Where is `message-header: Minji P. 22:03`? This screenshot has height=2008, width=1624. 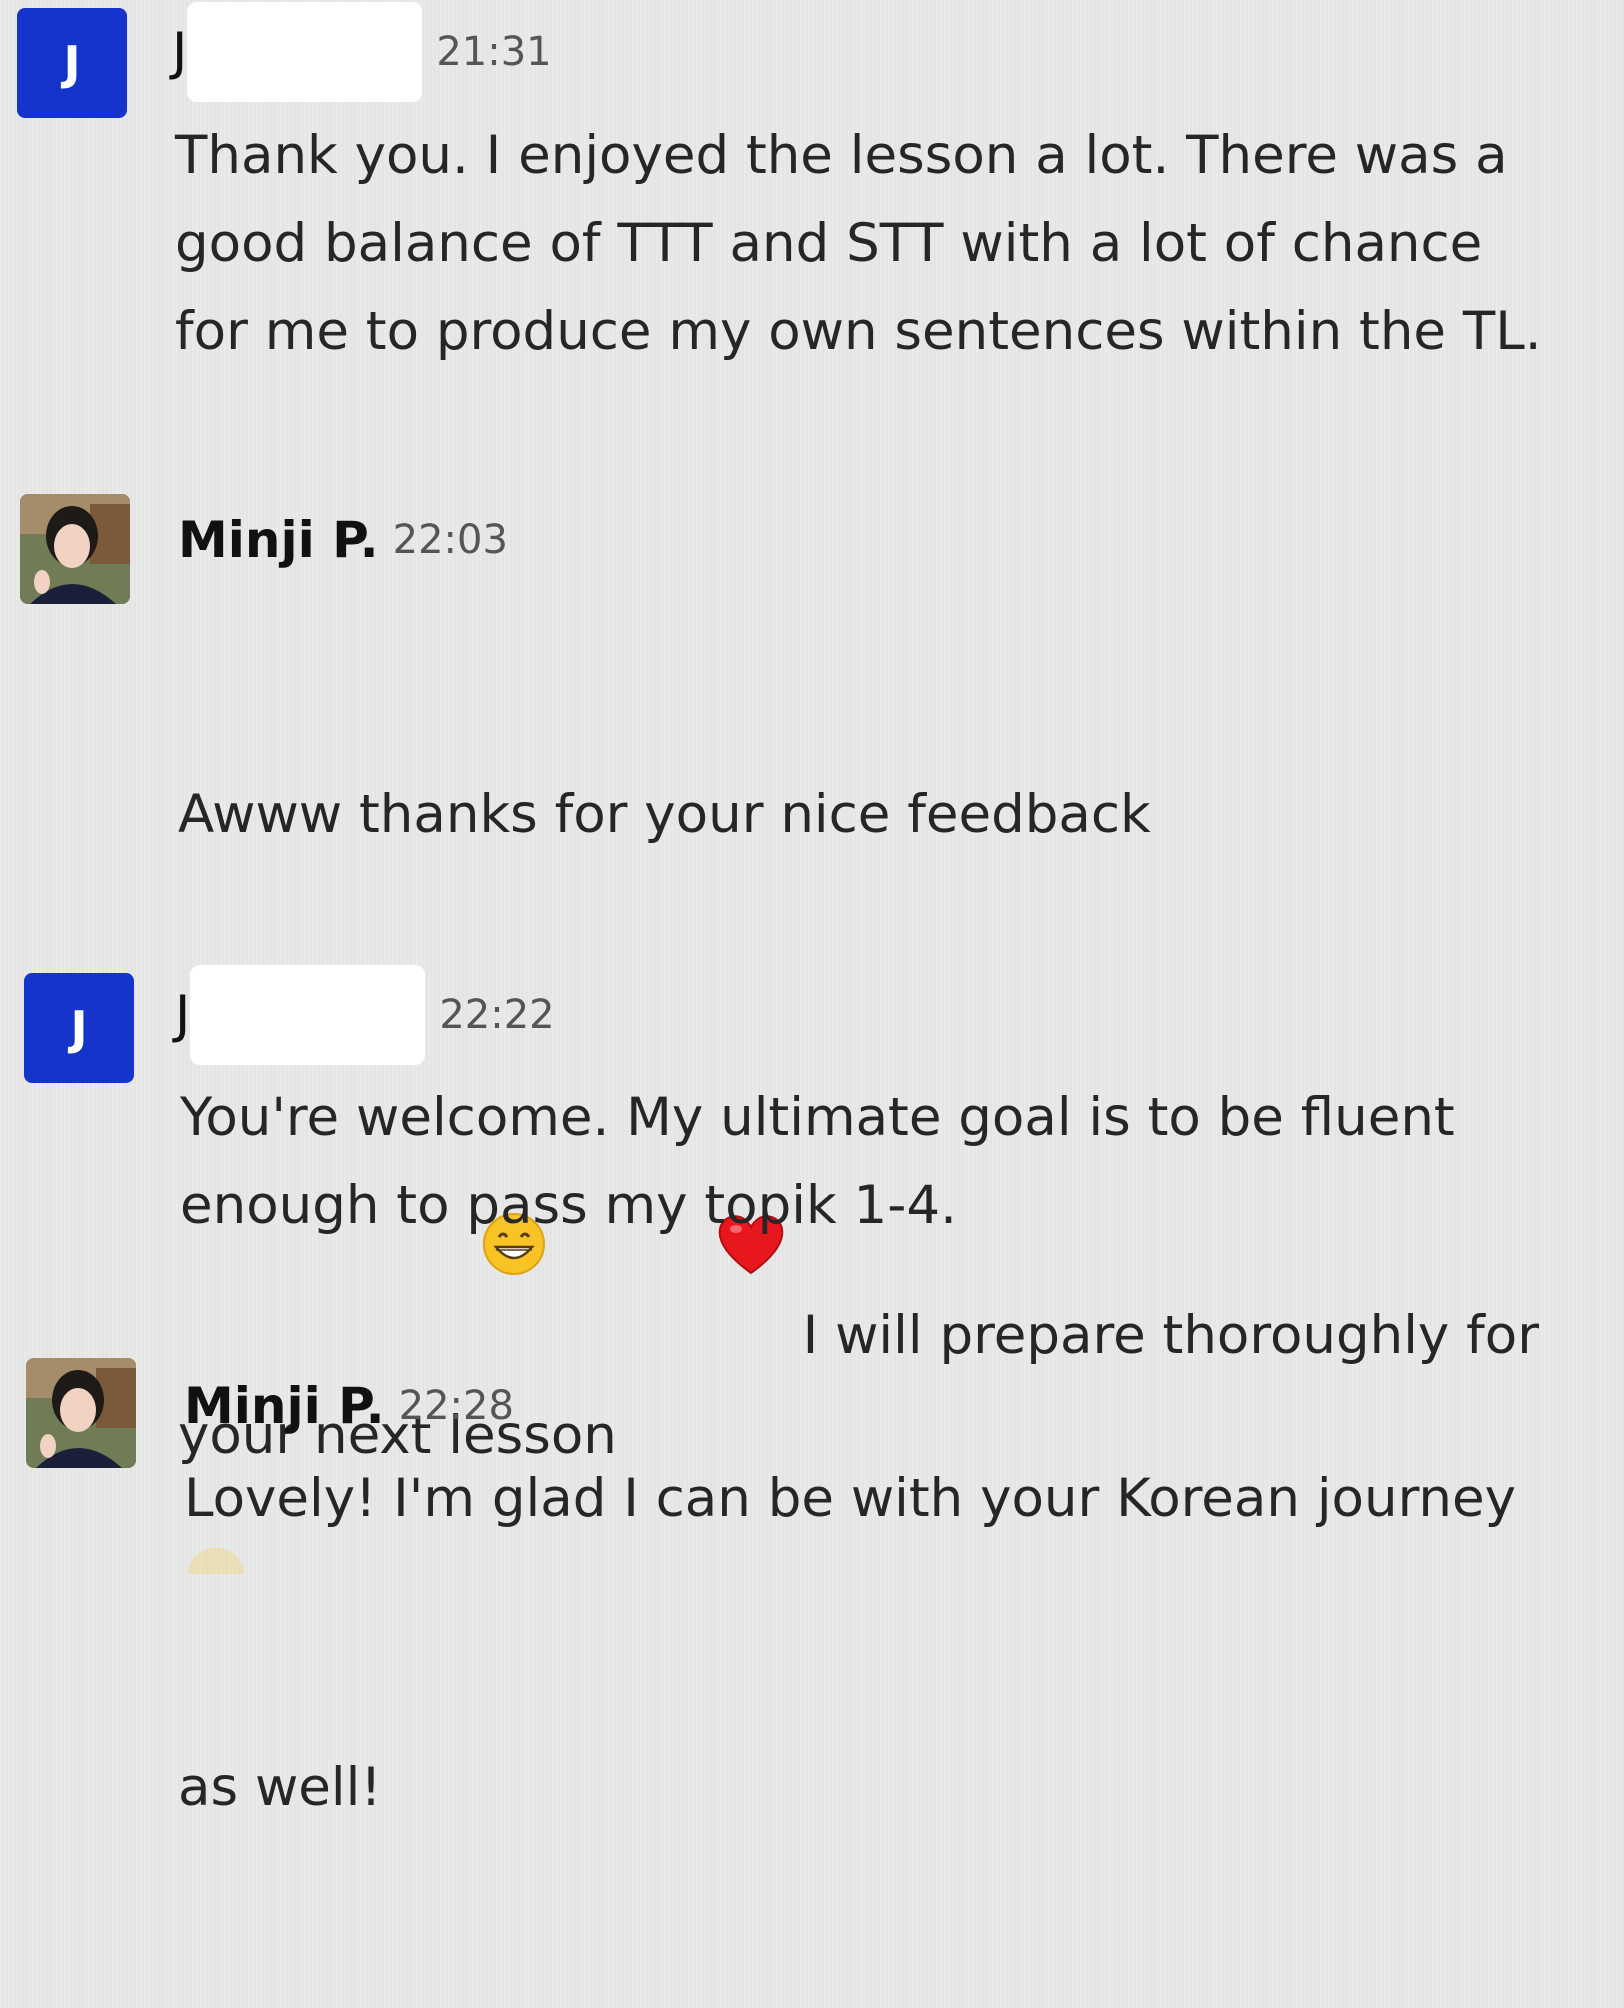
message-header: Minji P. 22:03 is located at coordinates (343, 540).